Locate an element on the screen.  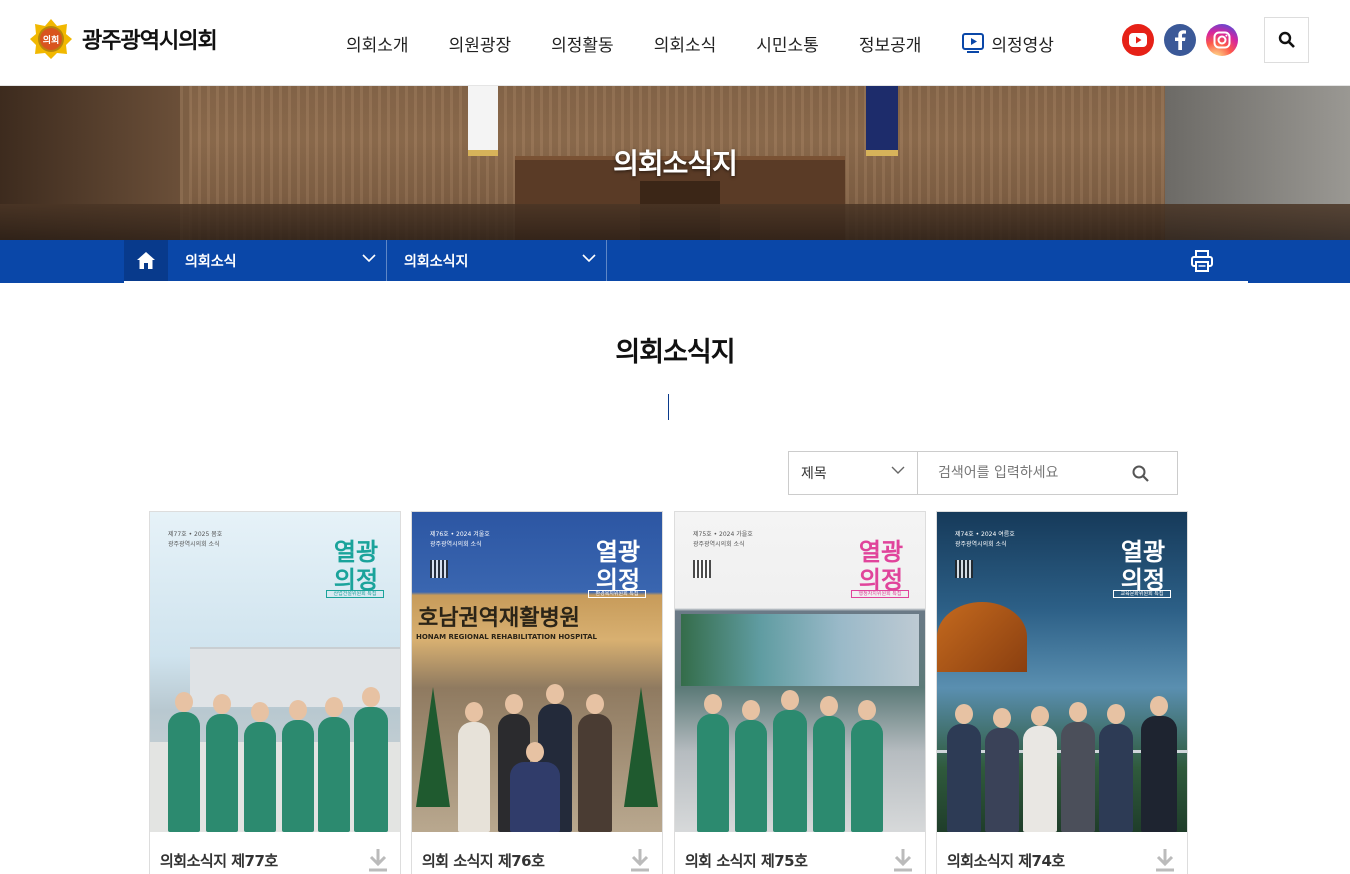
newsletter-cover-image: 제77호 • 2025 봄호 광주광역시의회 소식 열광 의정 산업건설위원회 특집 is located at coordinates (275, 672).